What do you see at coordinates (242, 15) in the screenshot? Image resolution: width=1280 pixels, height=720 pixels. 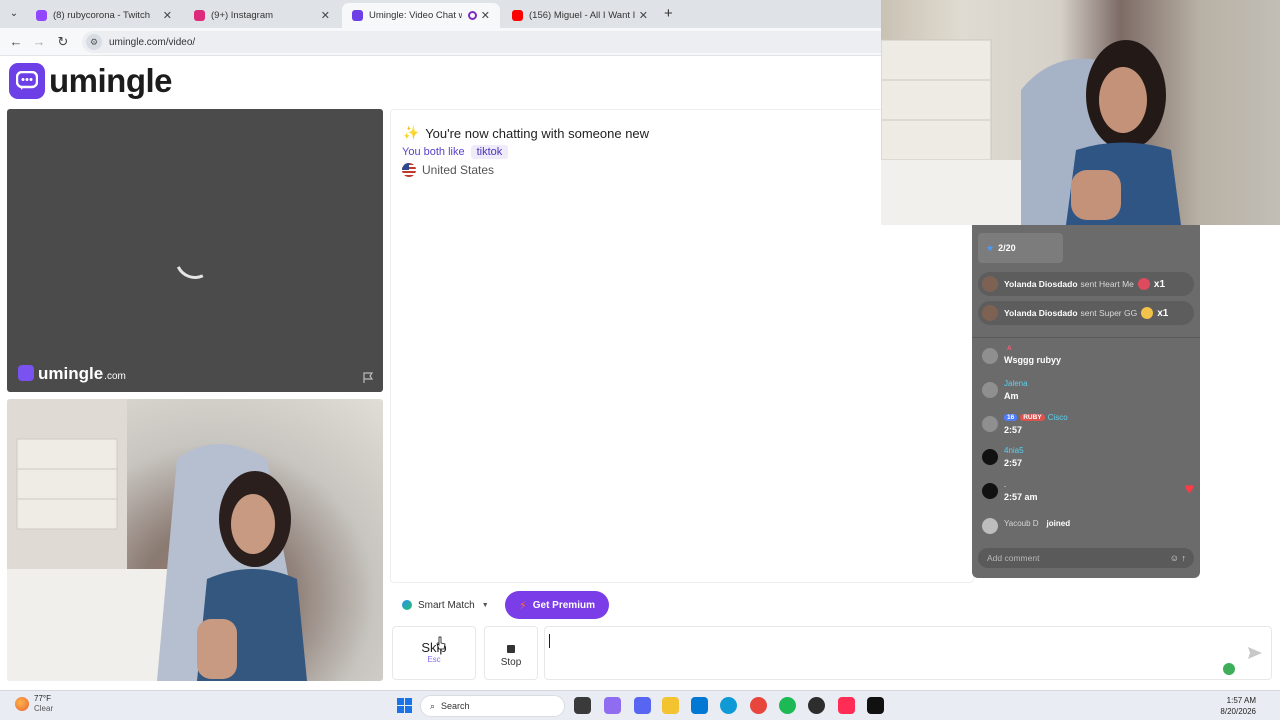 I see `tab-label: (9+) Instagram` at bounding box center [242, 15].